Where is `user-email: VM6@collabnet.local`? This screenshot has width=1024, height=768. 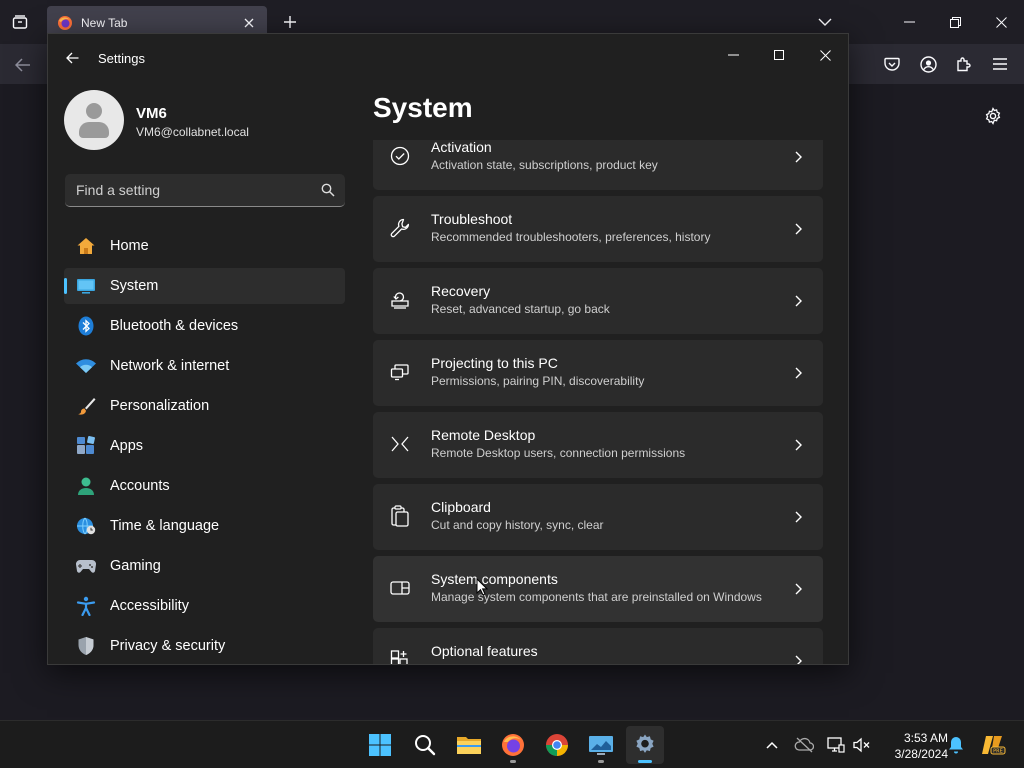
user-email: VM6@collabnet.local is located at coordinates (192, 132).